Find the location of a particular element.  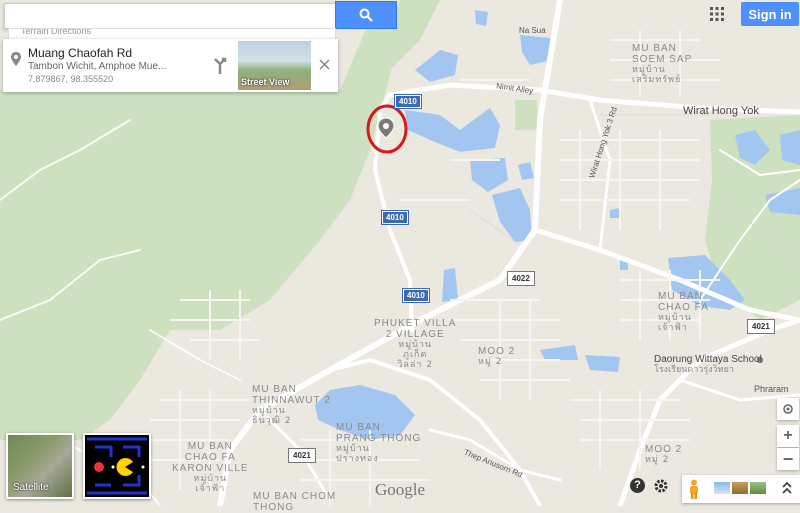

search-button is located at coordinates (366, 15).